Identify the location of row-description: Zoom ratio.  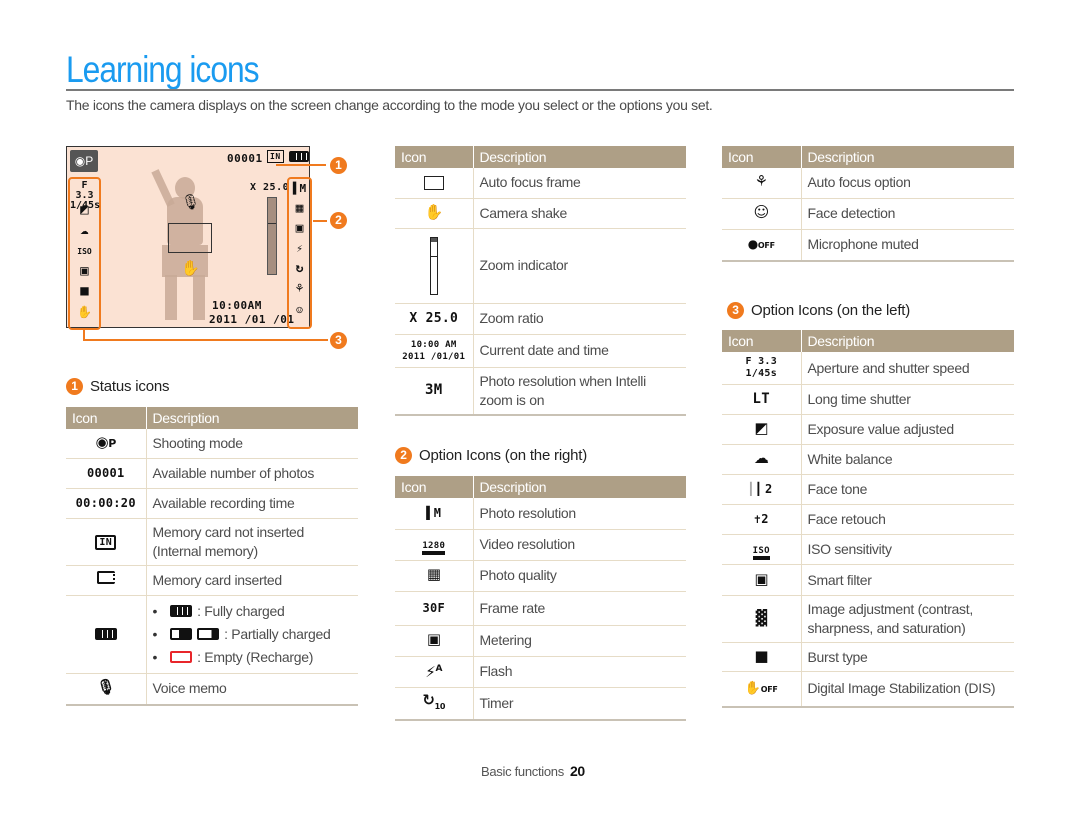
(579, 319).